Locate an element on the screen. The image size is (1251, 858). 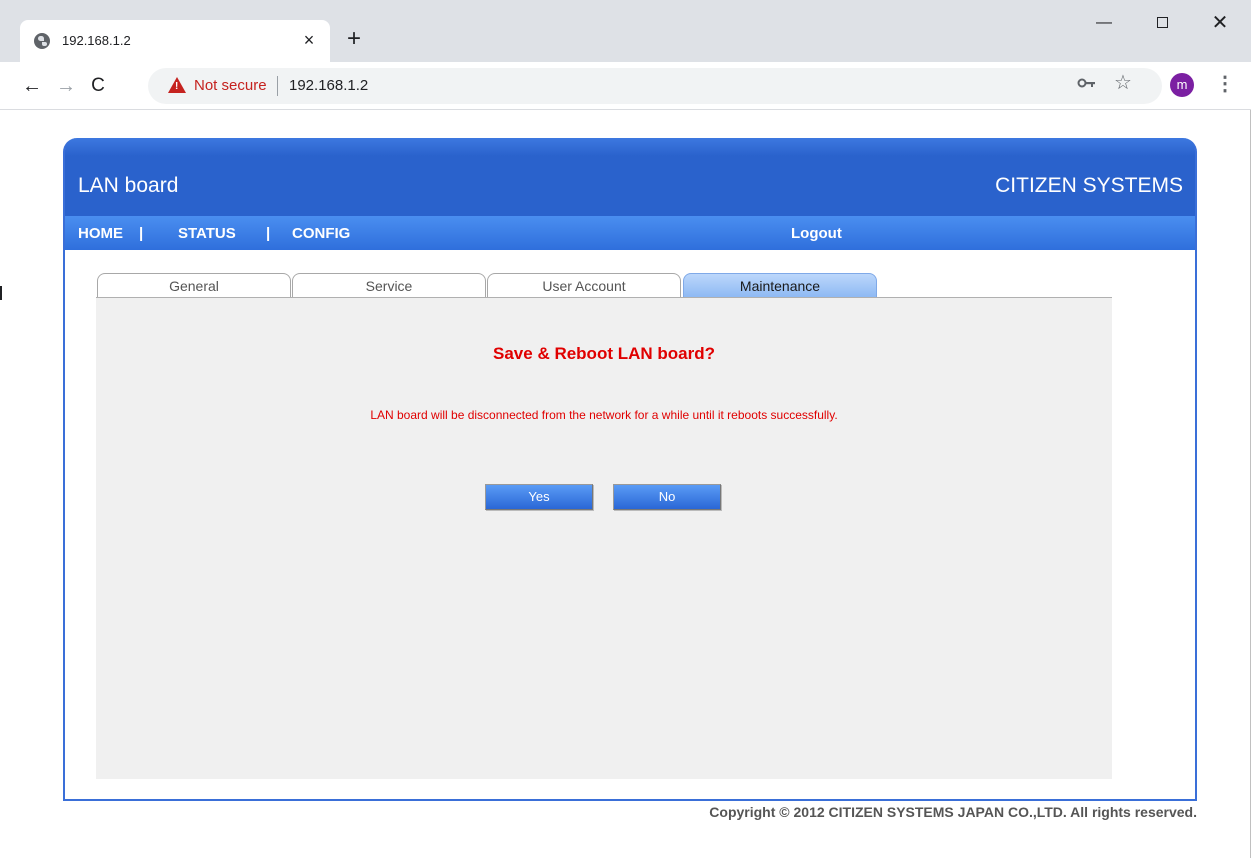
menu-config-link: CONFIG is located at coordinates (321, 233).